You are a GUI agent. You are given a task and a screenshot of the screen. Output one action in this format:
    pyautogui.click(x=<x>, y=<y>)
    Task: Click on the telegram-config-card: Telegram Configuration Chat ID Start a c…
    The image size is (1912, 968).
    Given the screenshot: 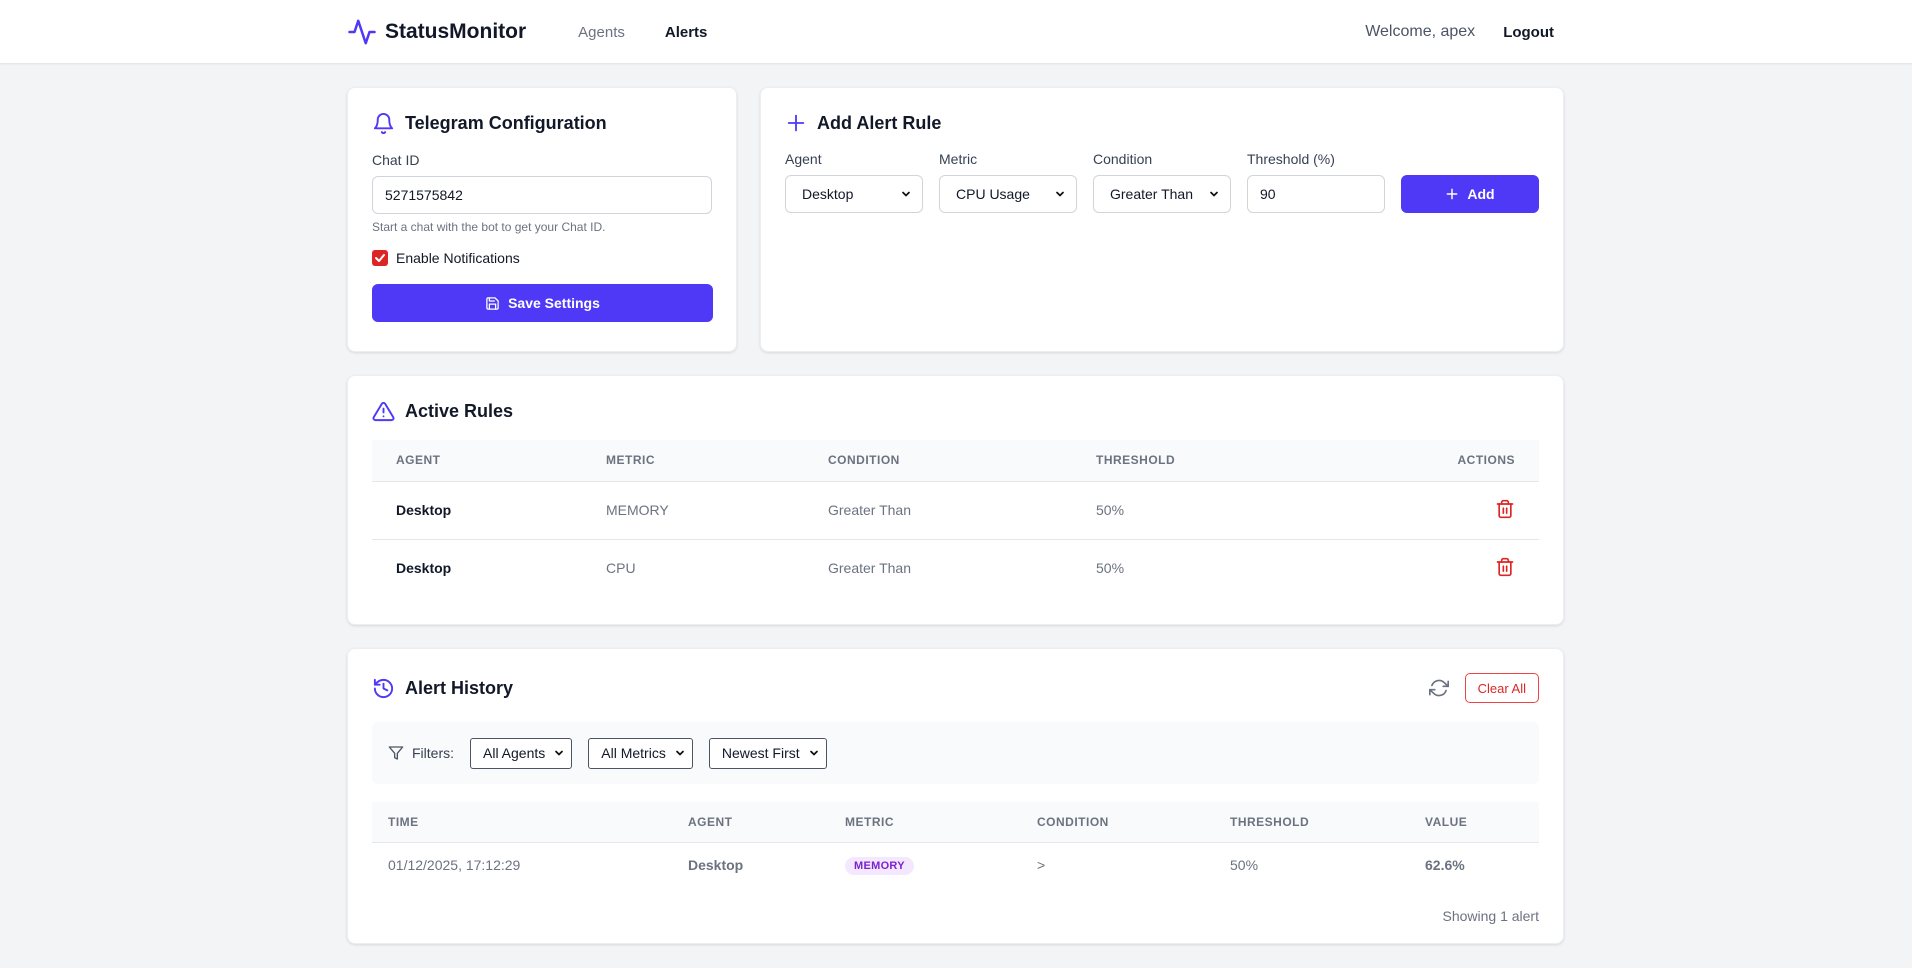 What is the action you would take?
    pyautogui.click(x=542, y=219)
    